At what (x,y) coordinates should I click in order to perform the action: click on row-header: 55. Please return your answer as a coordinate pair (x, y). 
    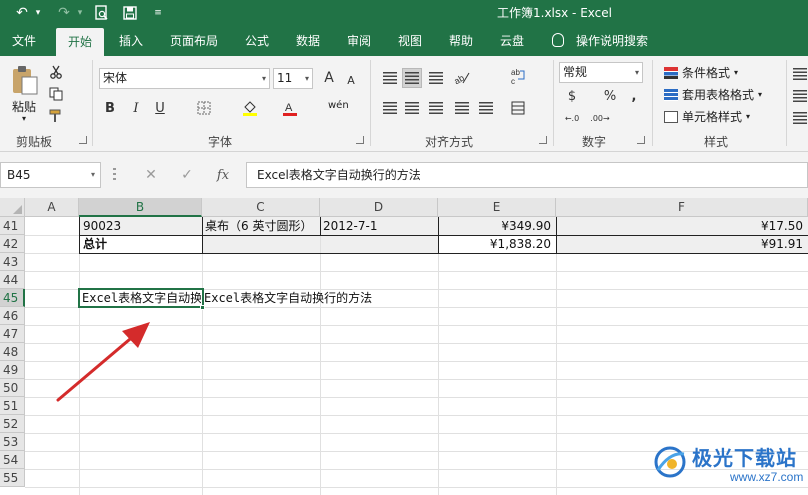
    Looking at the image, I should click on (12, 478).